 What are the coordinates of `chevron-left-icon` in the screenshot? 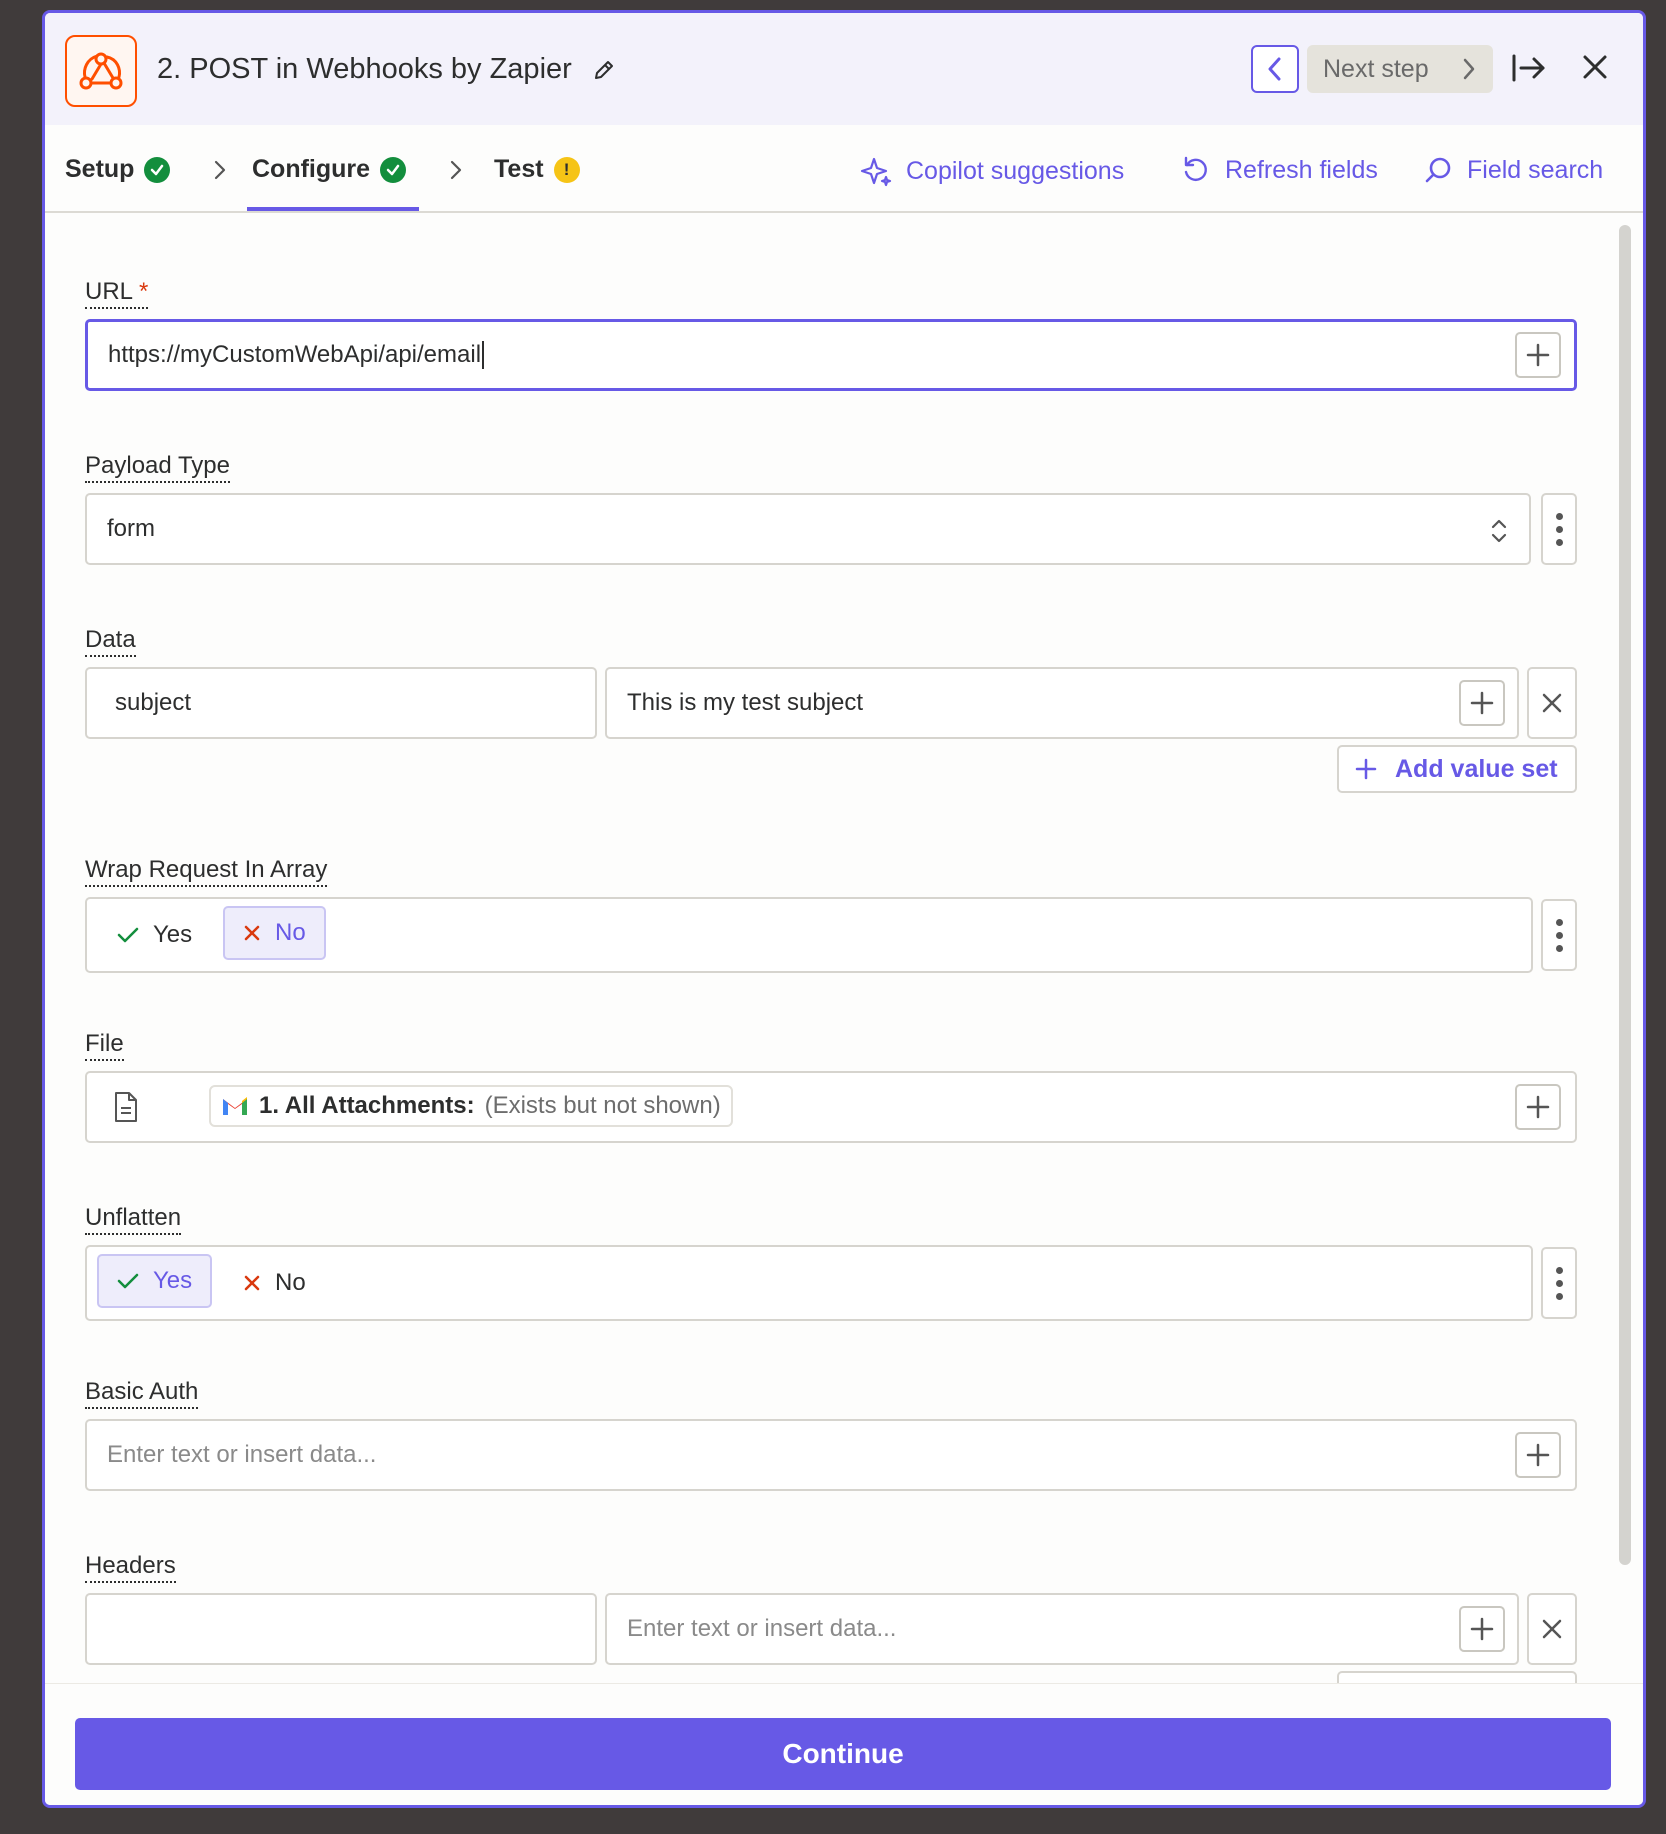 It's located at (1274, 69).